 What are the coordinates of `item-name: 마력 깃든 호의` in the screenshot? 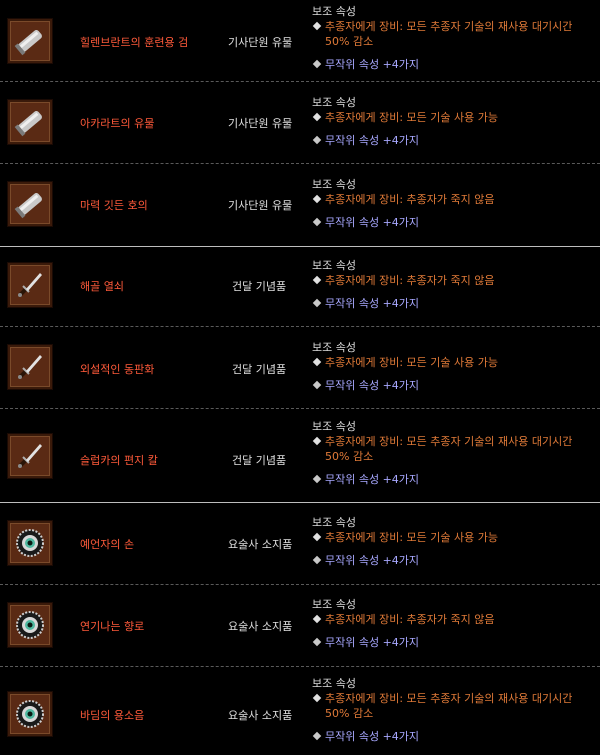 It's located at (114, 205).